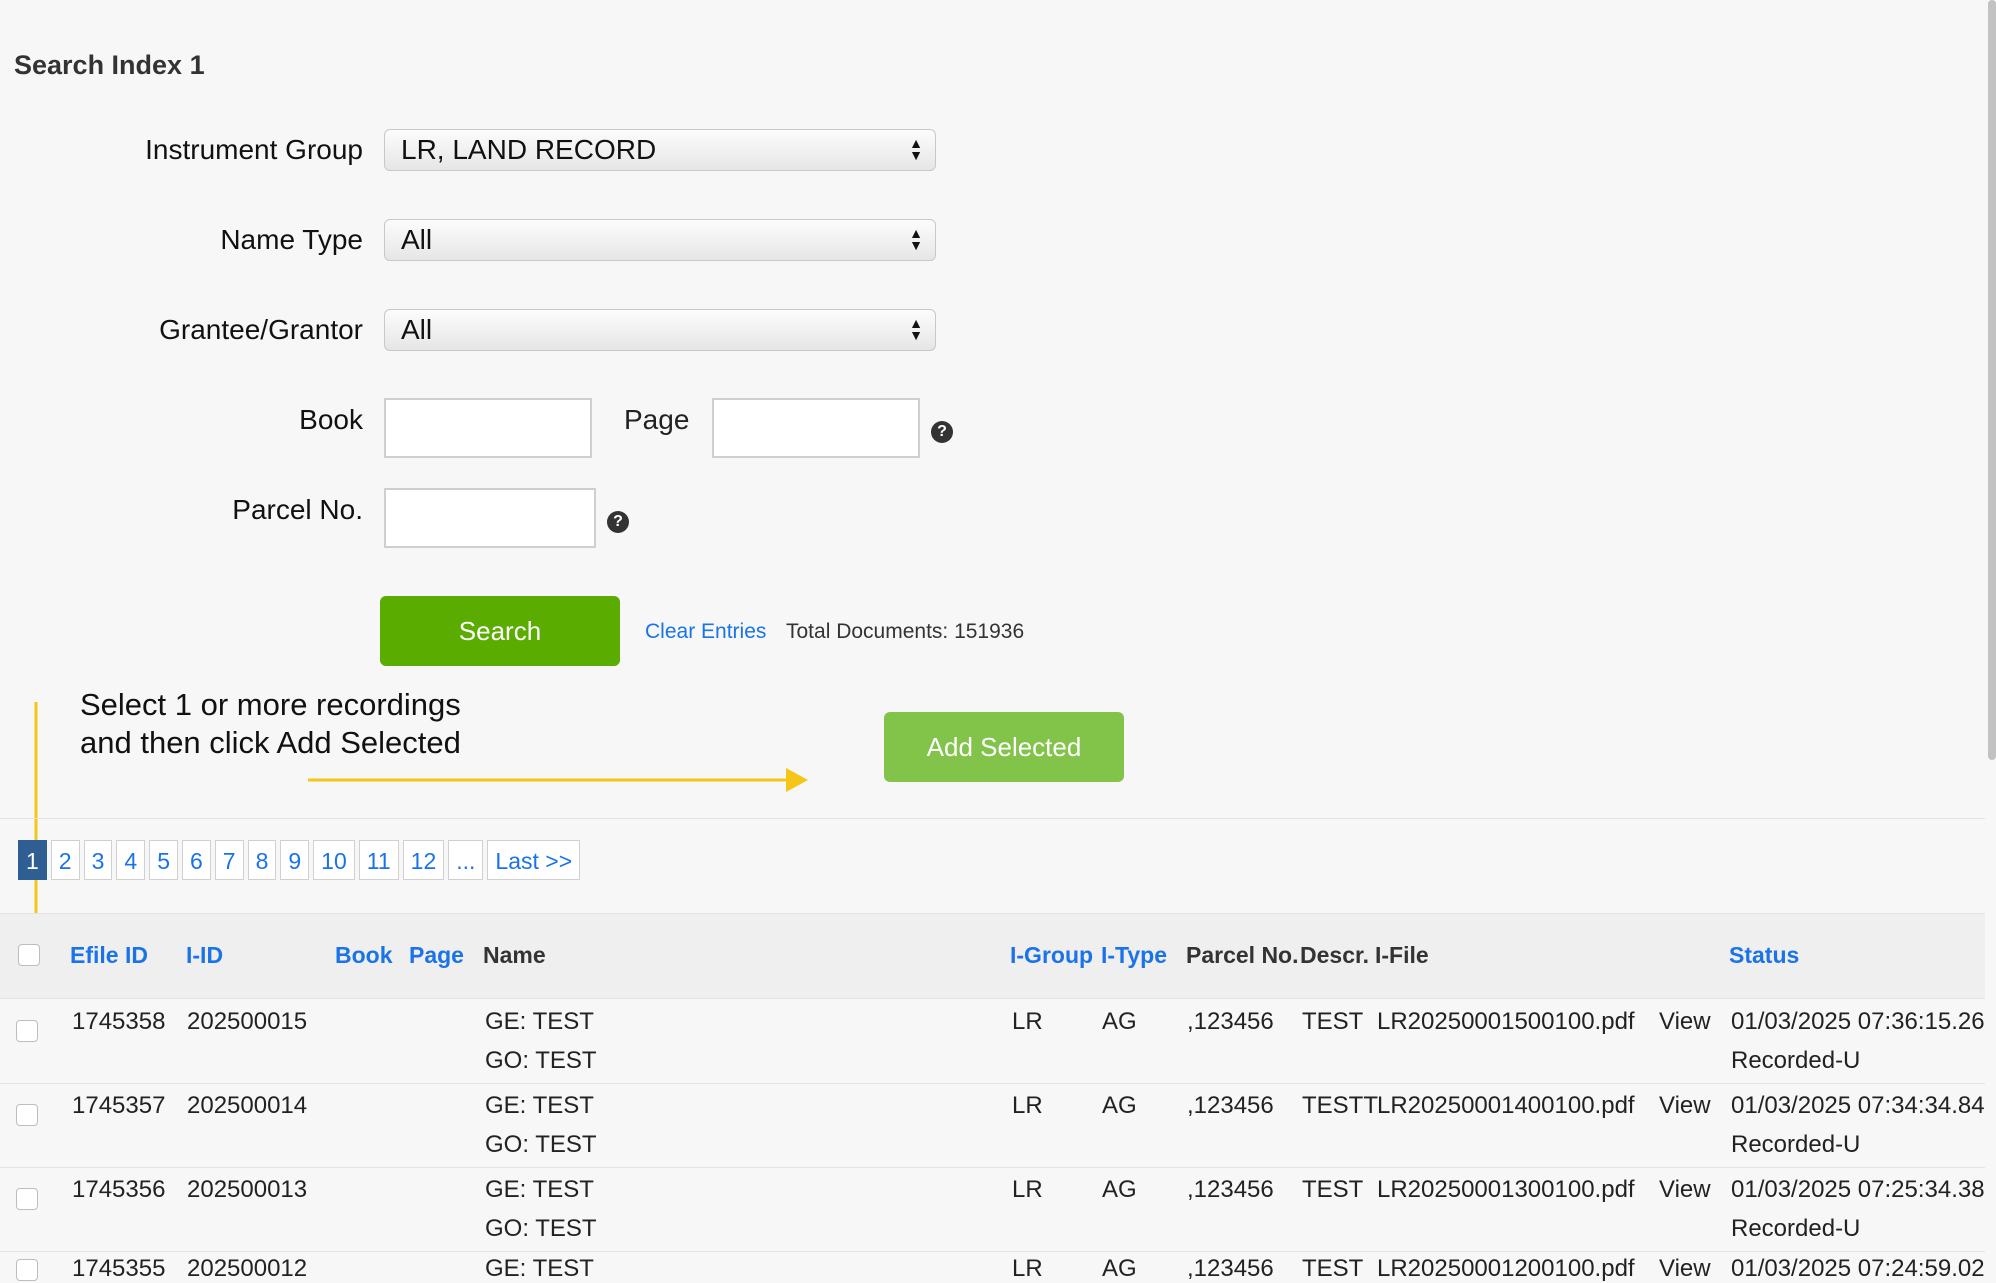 The width and height of the screenshot is (1996, 1283). Describe the element at coordinates (118, 1022) in the screenshot. I see `efile-id-link: 1745358` at that location.